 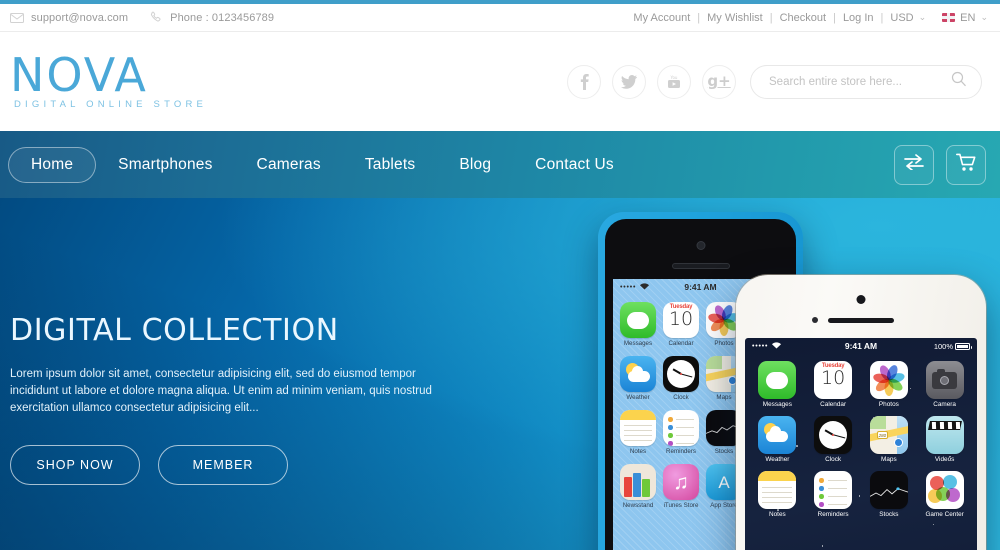 I want to click on status-time-blue: 9:41 AM, so click(x=700, y=287).